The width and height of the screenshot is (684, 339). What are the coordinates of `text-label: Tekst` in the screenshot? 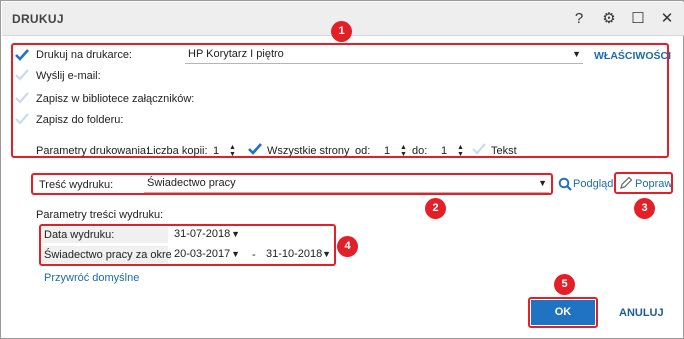 It's located at (504, 151).